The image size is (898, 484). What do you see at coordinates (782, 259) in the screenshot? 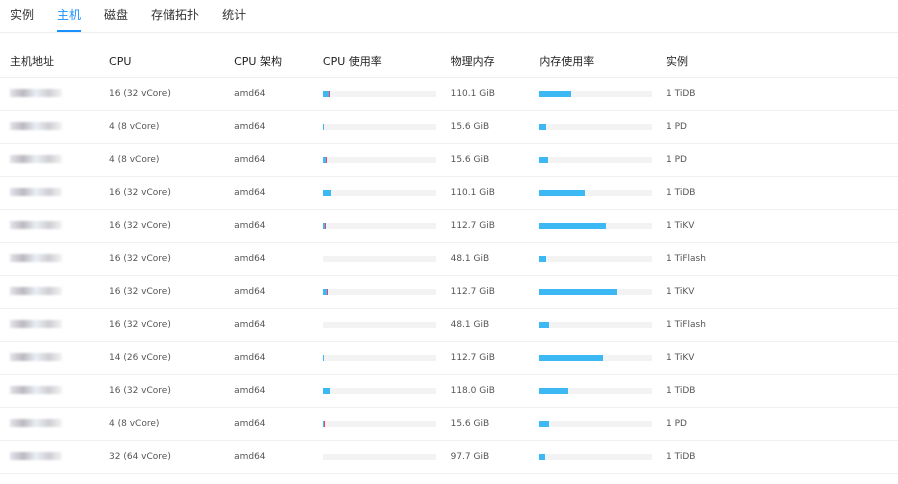
I see `instances: 1 TiFlash` at bounding box center [782, 259].